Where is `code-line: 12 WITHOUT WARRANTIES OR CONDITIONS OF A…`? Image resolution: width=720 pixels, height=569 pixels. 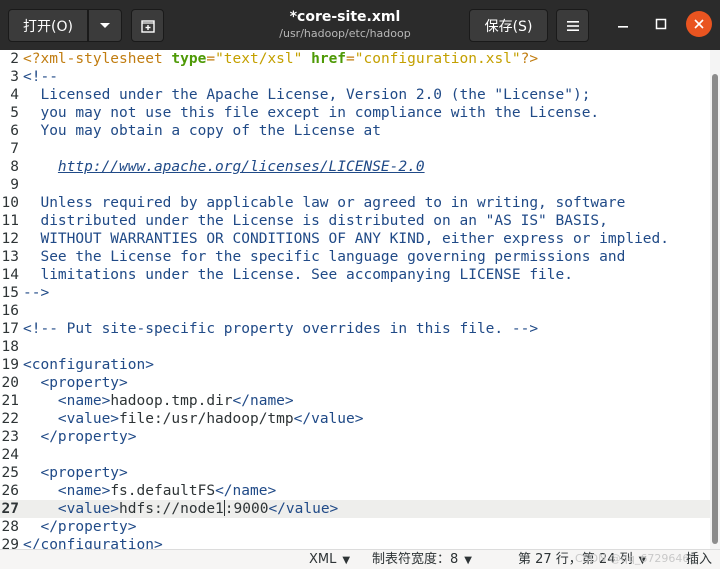 code-line: 12 WITHOUT WARRANTIES OR CONDITIONS OF A… is located at coordinates (355, 239).